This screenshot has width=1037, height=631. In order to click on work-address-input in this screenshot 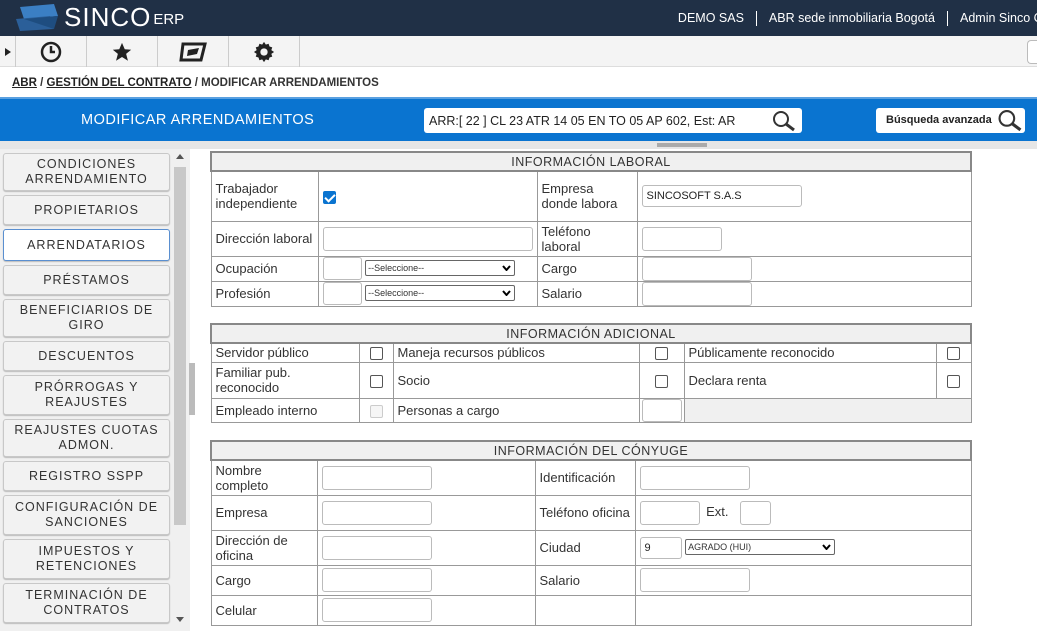, I will do `click(427, 238)`.